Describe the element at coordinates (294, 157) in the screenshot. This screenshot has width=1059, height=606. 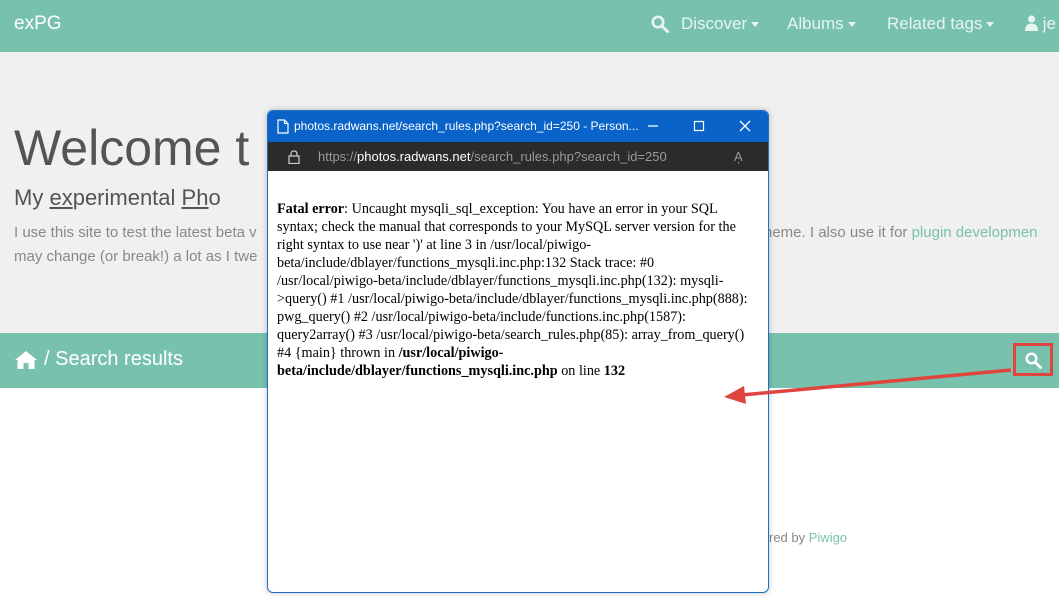
I see `lock-icon` at that location.